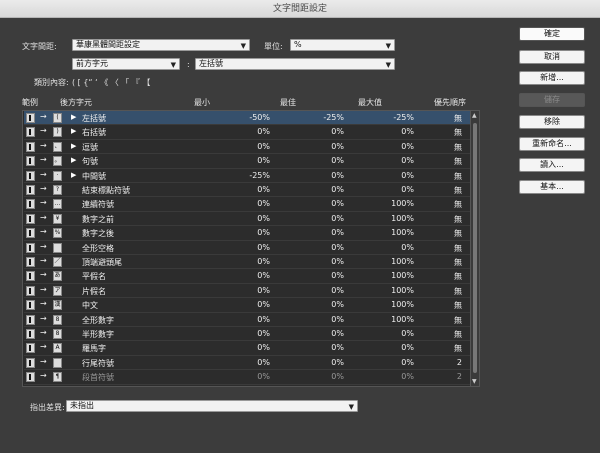 Image resolution: width=600 pixels, height=453 pixels. What do you see at coordinates (552, 100) in the screenshot?
I see `save-button: 儲存` at bounding box center [552, 100].